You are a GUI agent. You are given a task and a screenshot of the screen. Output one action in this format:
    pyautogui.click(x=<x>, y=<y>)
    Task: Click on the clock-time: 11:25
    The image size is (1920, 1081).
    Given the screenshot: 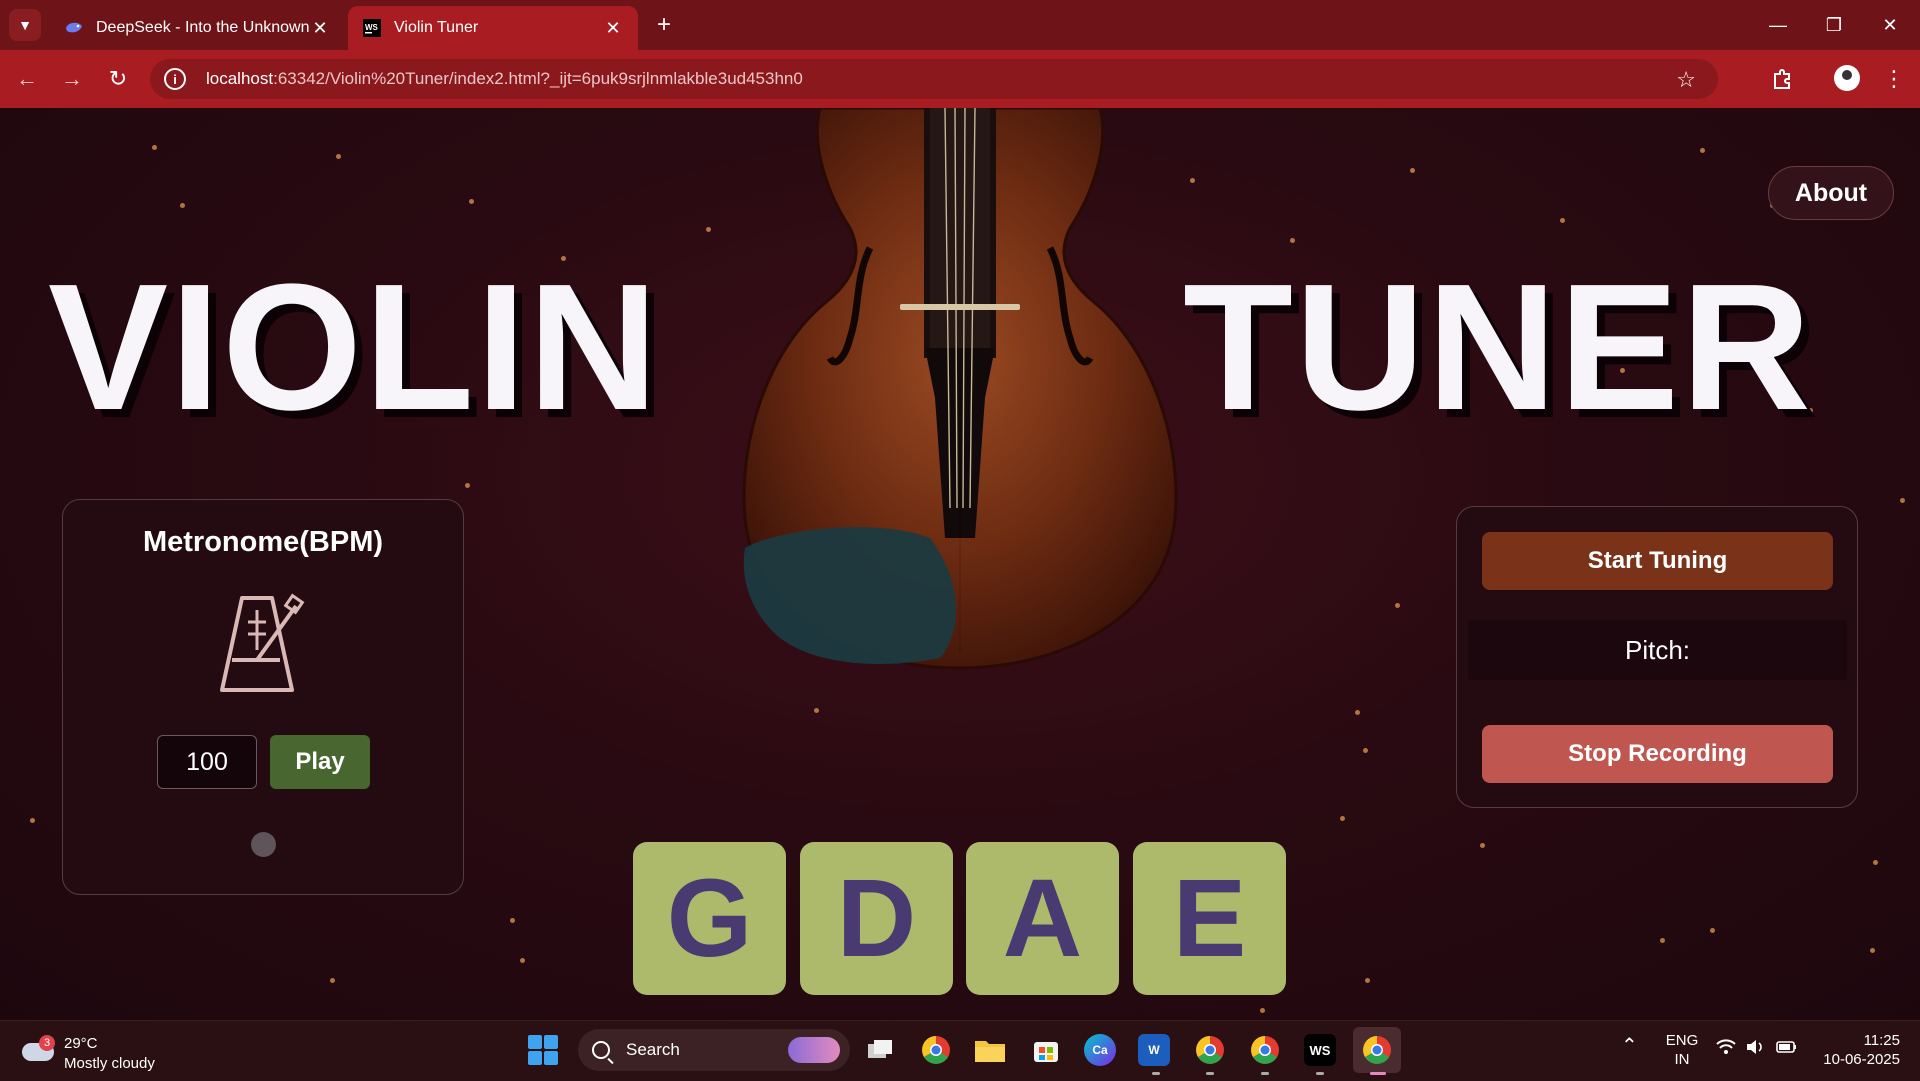 What is the action you would take?
    pyautogui.click(x=1881, y=1040)
    